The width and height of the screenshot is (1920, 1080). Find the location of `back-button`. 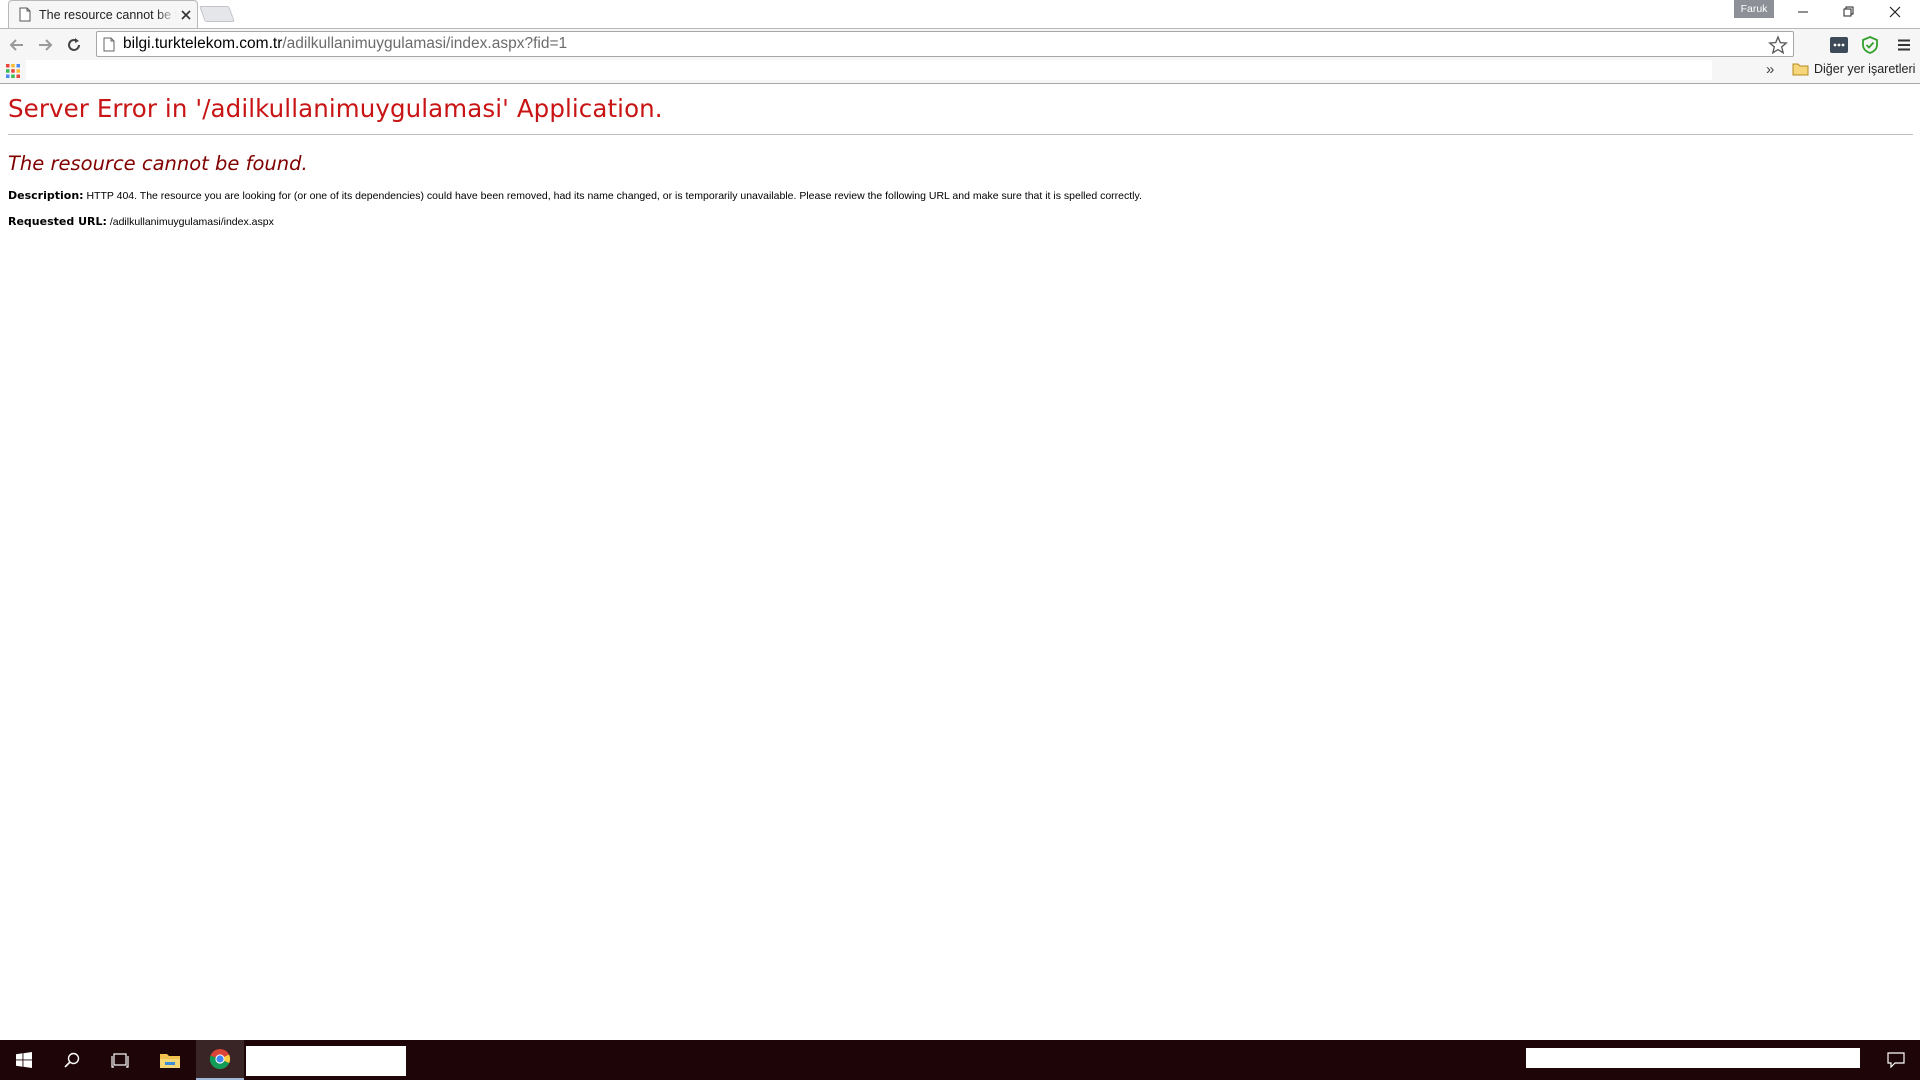

back-button is located at coordinates (17, 45).